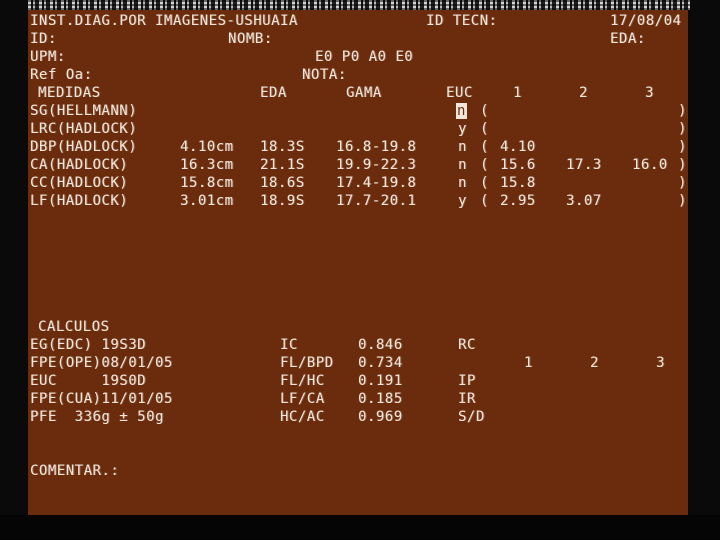 This screenshot has width=720, height=540. What do you see at coordinates (207, 165) in the screenshot?
I see `row-ca-value: 16.3cm` at bounding box center [207, 165].